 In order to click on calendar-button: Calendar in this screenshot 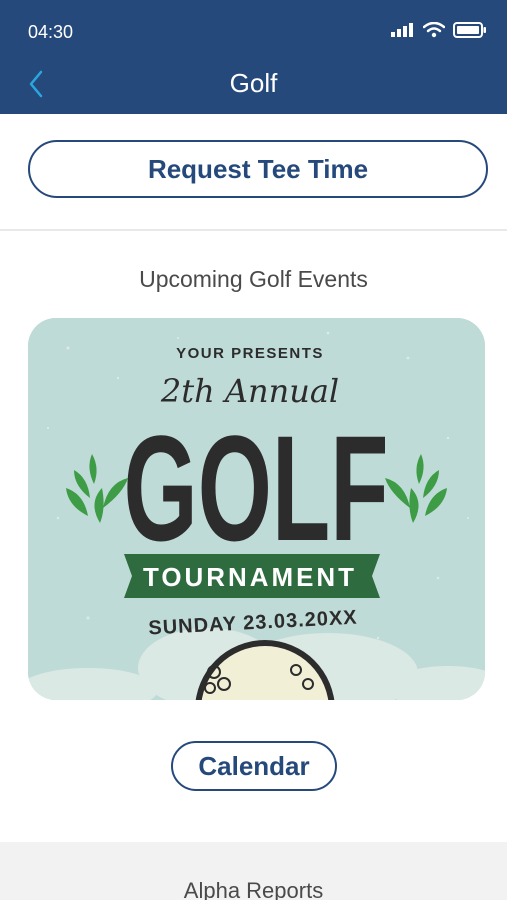, I will do `click(254, 766)`.